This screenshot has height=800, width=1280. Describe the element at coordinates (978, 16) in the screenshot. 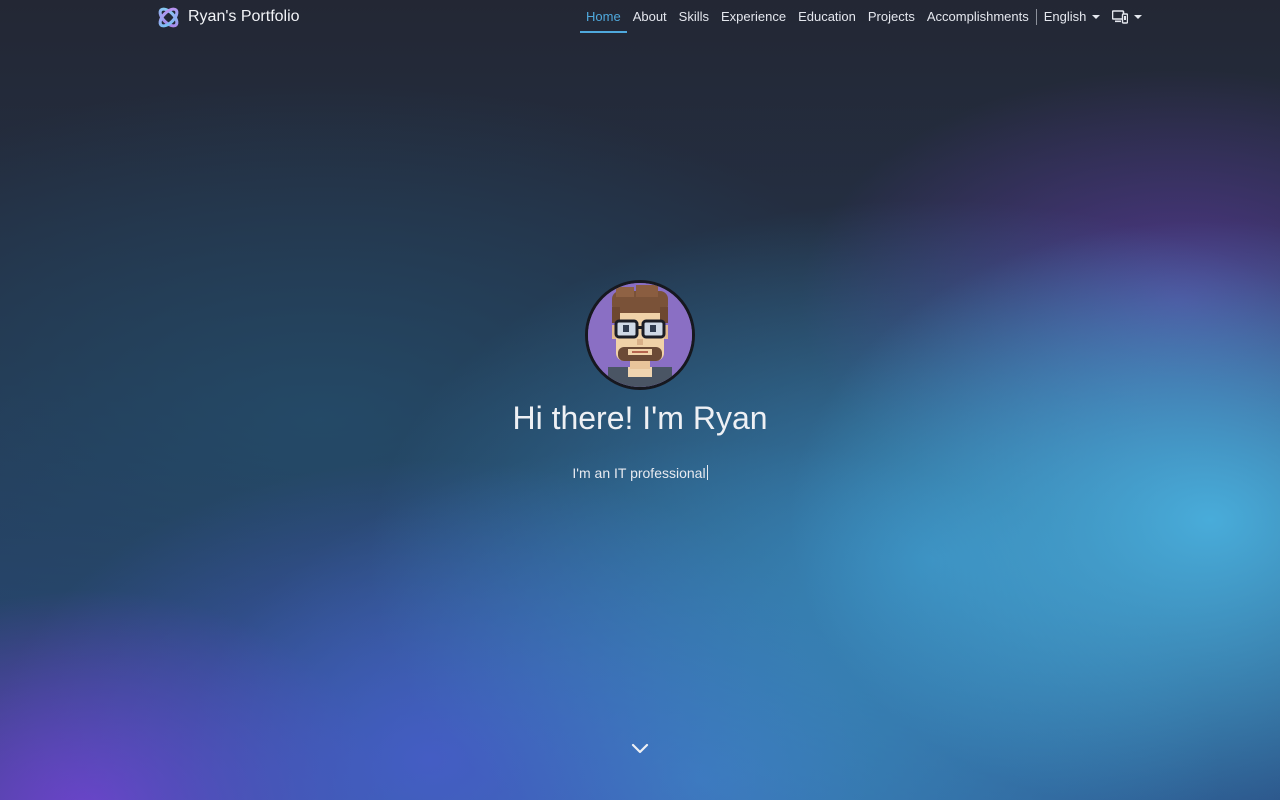

I see `nav-accomplishments: Accomplishments` at that location.